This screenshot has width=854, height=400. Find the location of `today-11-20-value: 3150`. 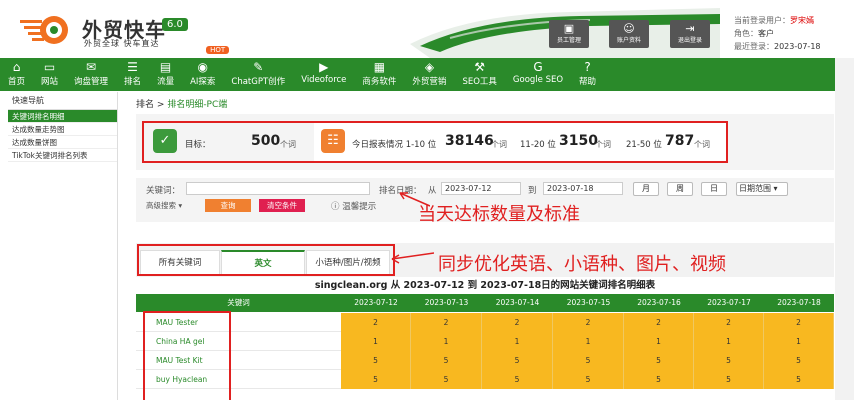

today-11-20-value: 3150 is located at coordinates (578, 141).